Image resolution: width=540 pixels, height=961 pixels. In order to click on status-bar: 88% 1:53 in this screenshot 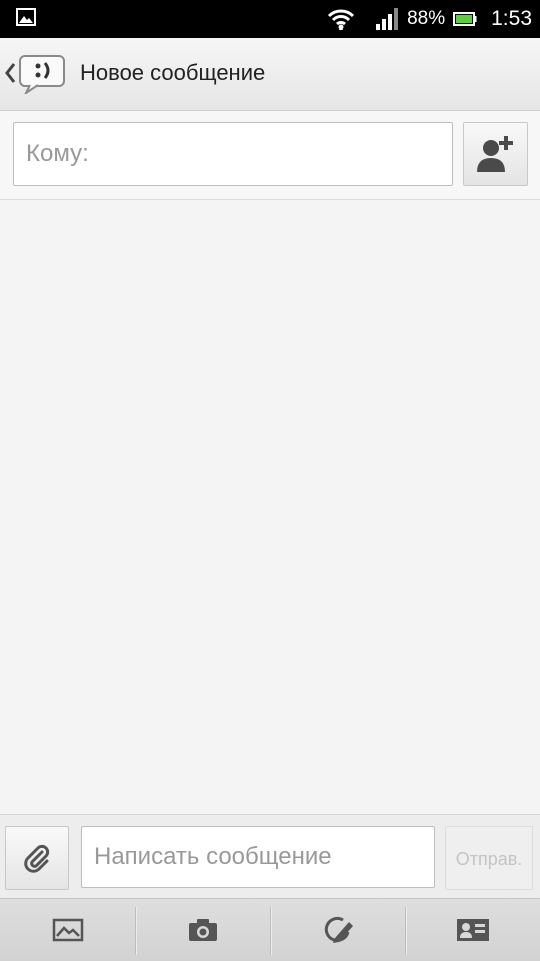, I will do `click(270, 19)`.